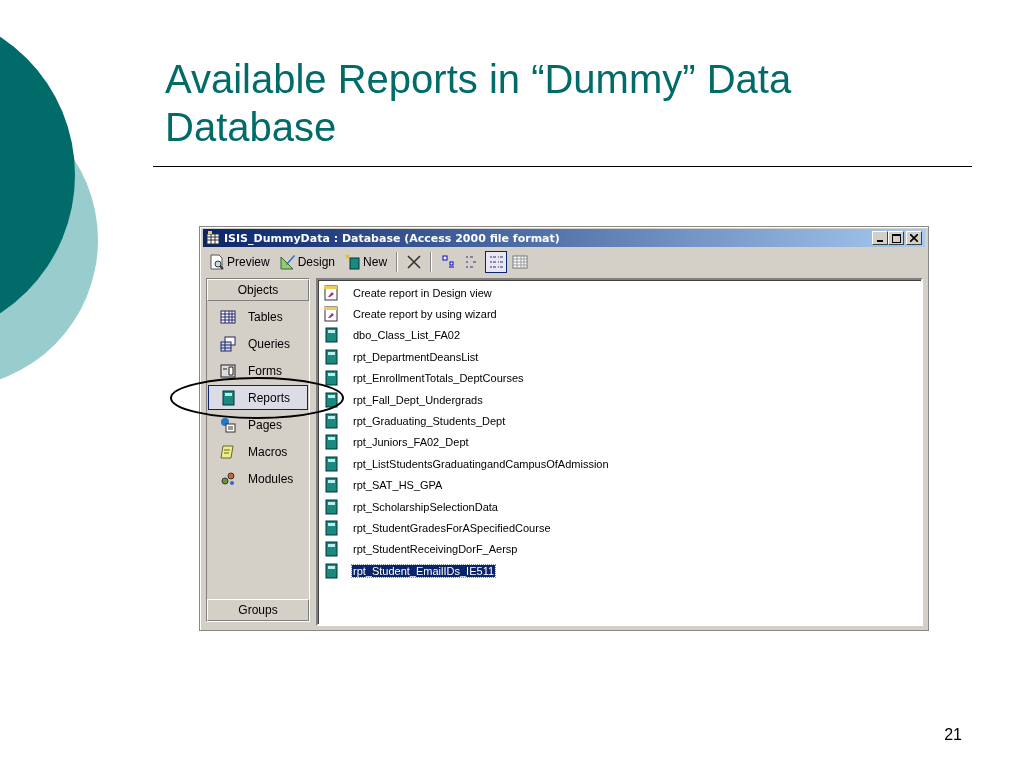 This screenshot has height=768, width=1024. What do you see at coordinates (307, 262) in the screenshot?
I see `toolbar-button: Design` at bounding box center [307, 262].